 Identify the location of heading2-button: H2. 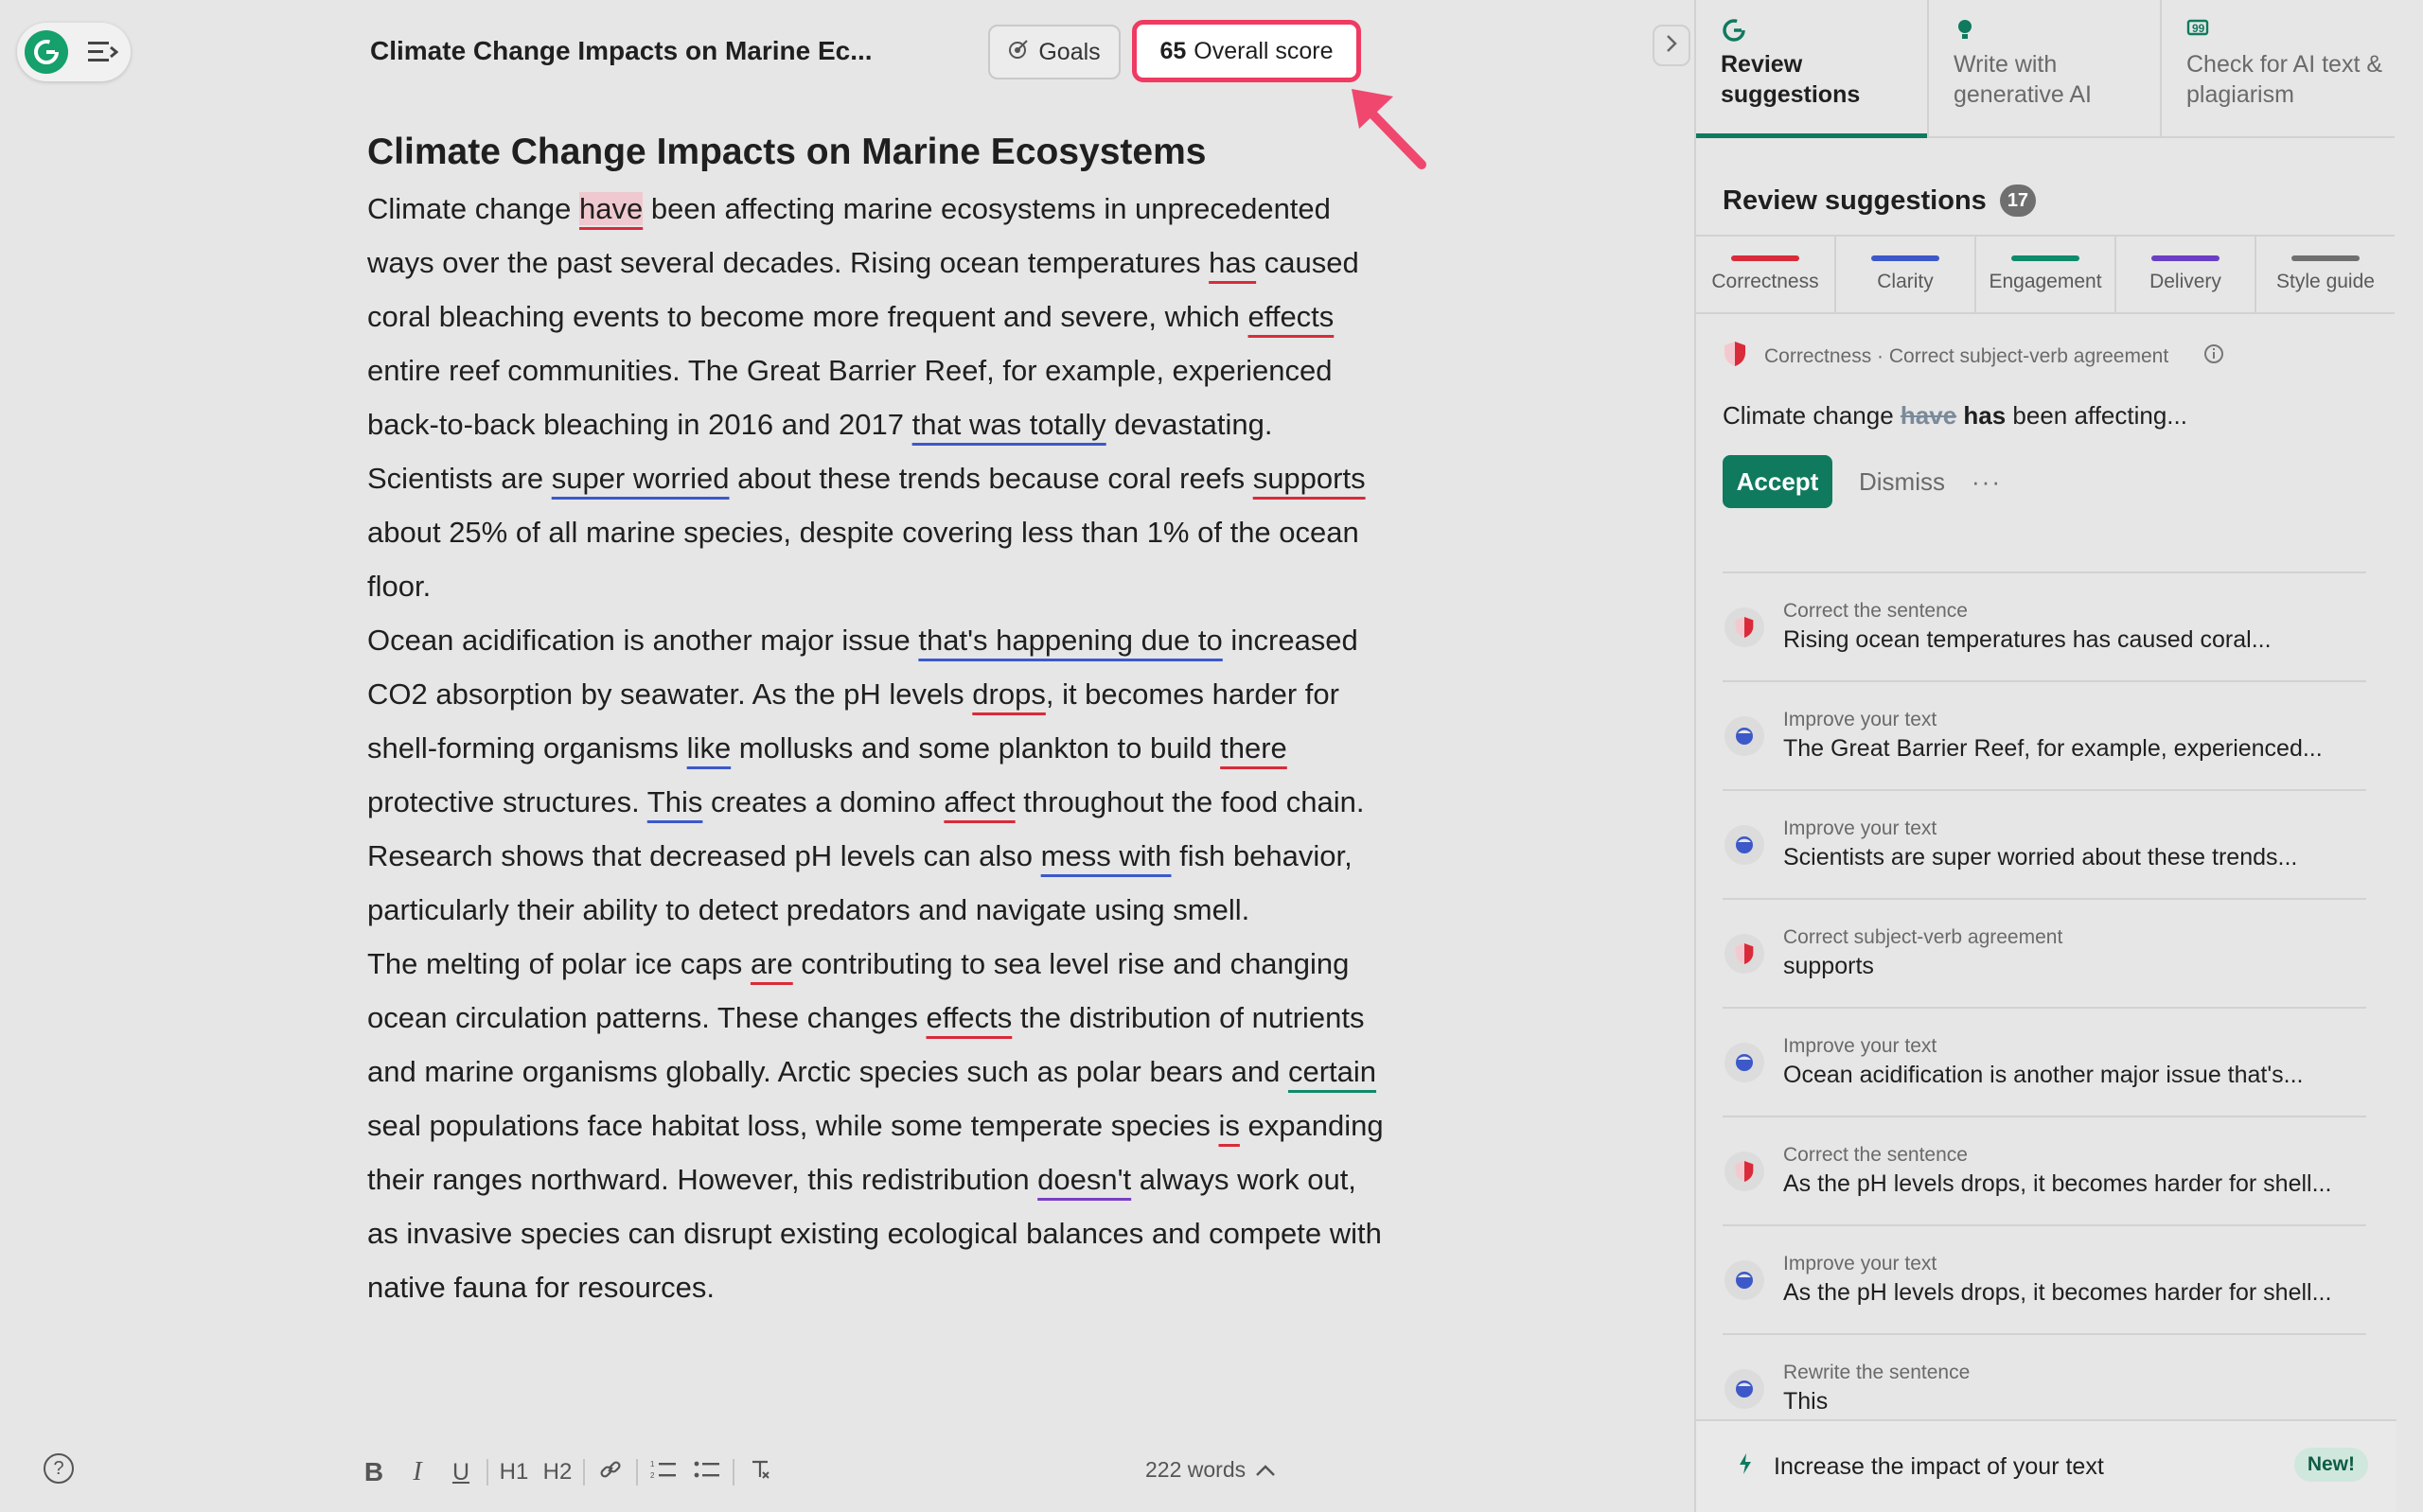
(557, 1472).